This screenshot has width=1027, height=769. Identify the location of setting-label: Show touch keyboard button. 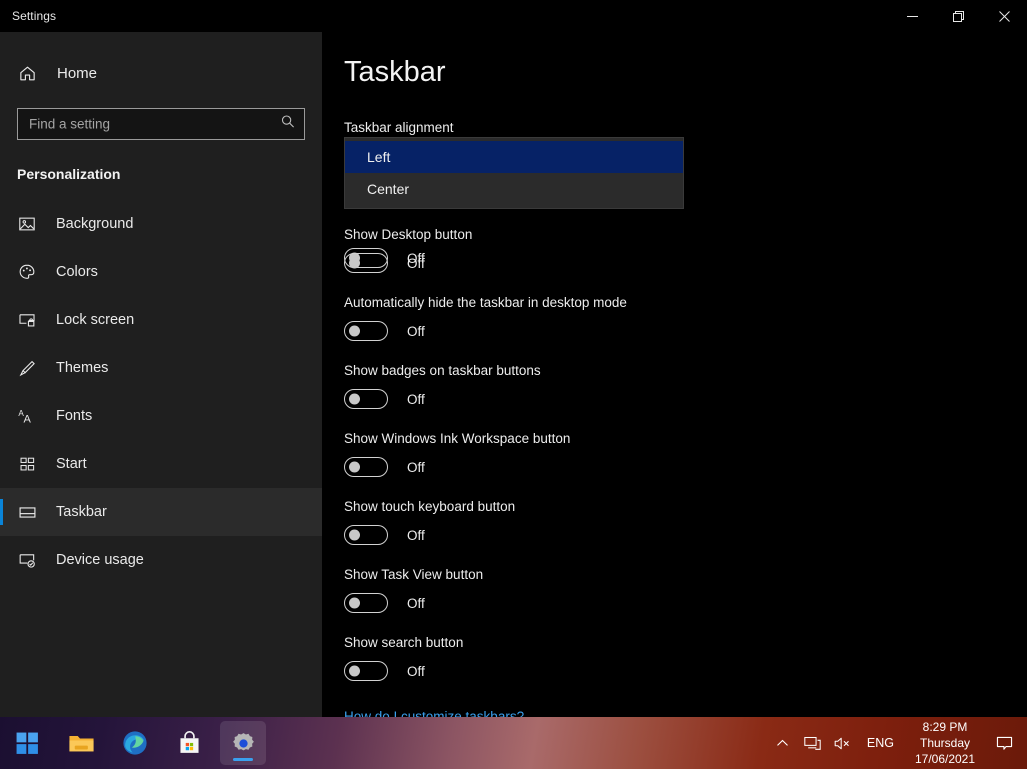
(430, 506).